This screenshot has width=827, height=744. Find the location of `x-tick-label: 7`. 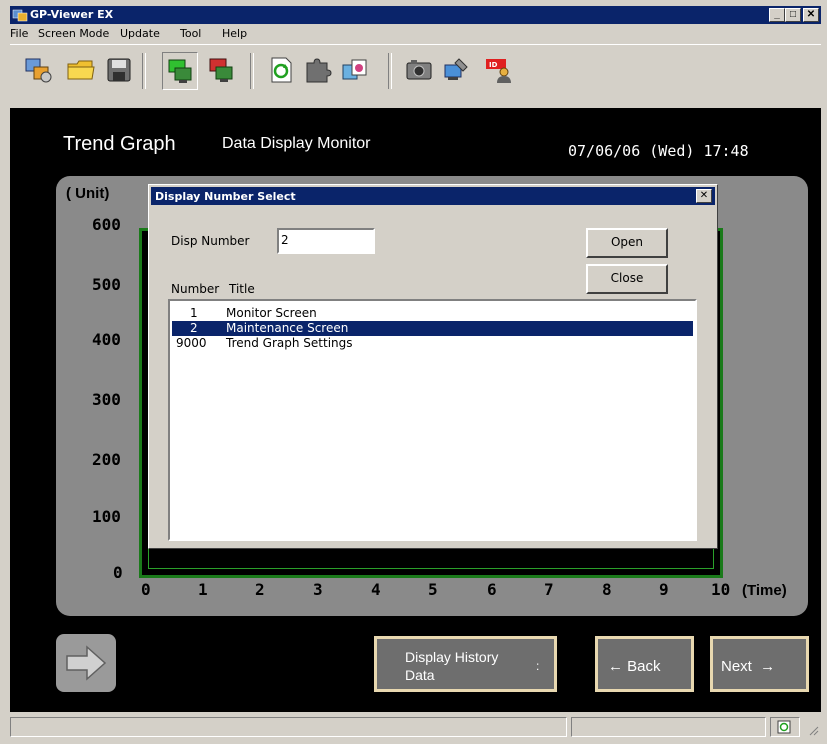

x-tick-label: 7 is located at coordinates (549, 589).